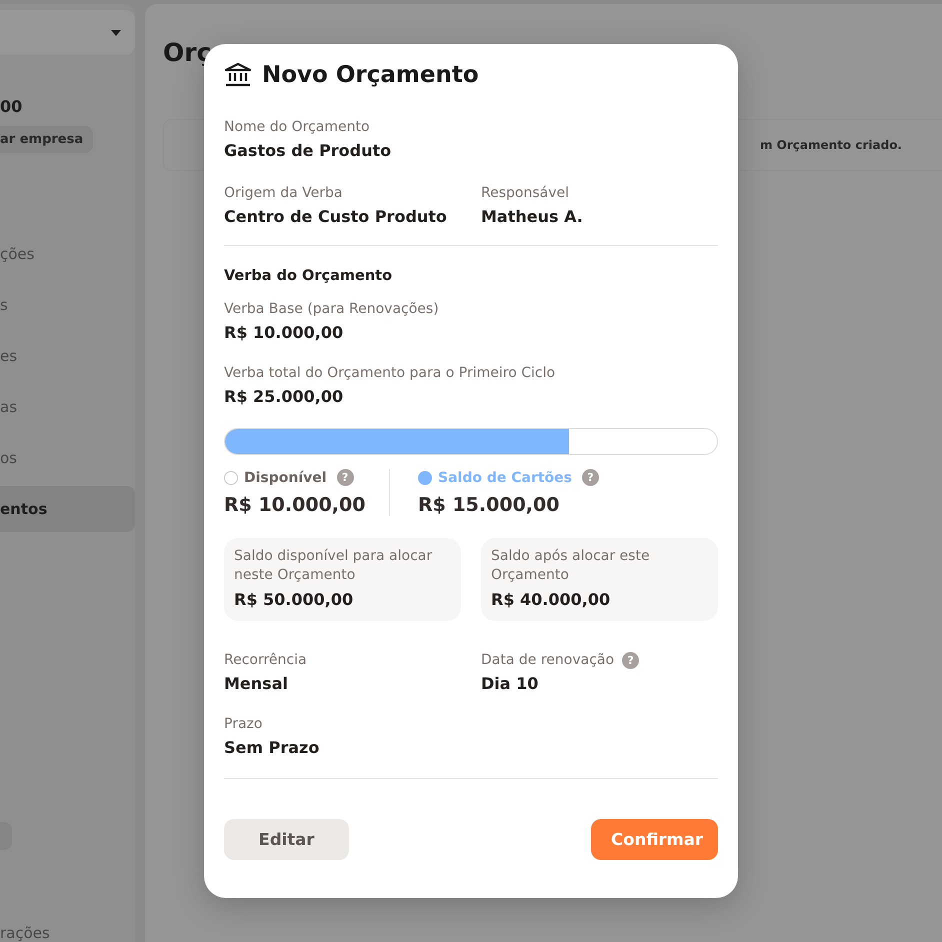  What do you see at coordinates (547, 660) in the screenshot?
I see `field-label: Data de renovação` at bounding box center [547, 660].